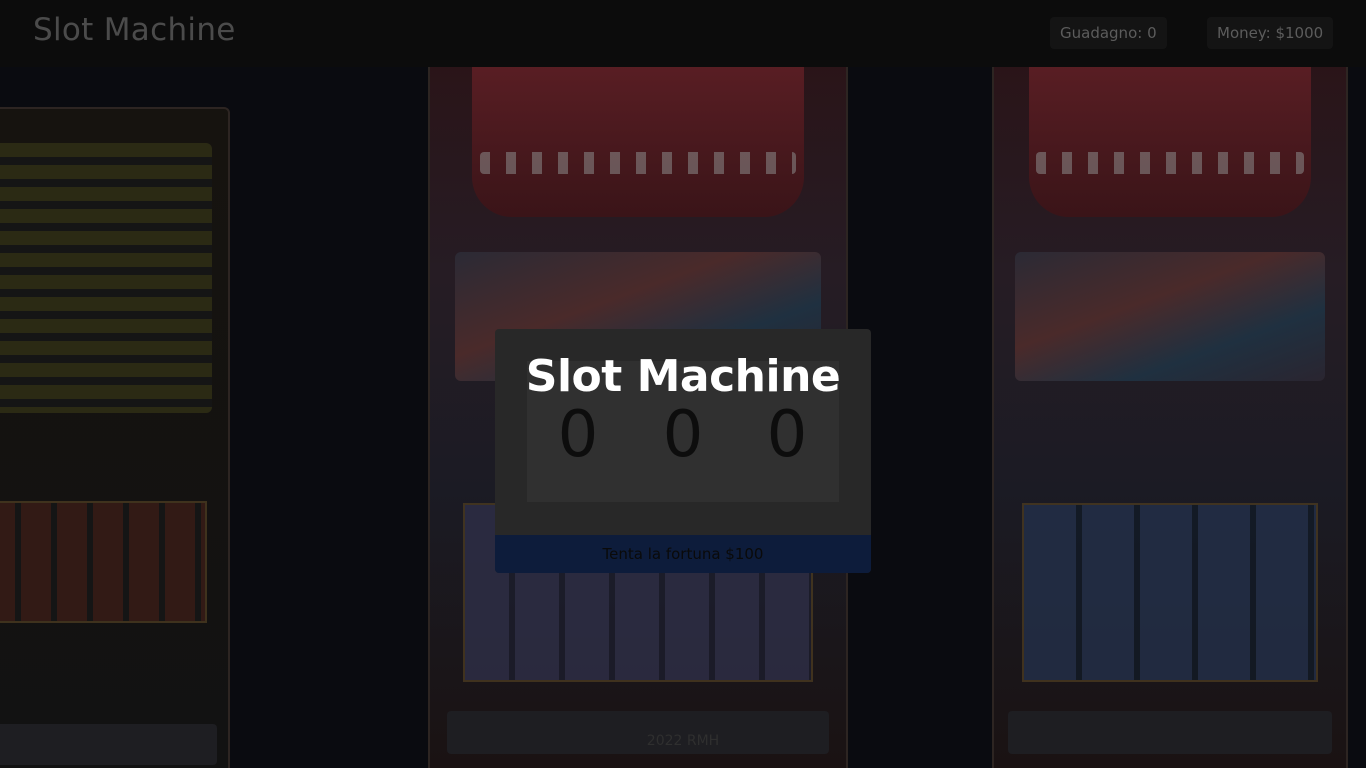 This screenshot has height=768, width=1366. What do you see at coordinates (1108, 33) in the screenshot?
I see `winnings-badge: Guadagno: 0` at bounding box center [1108, 33].